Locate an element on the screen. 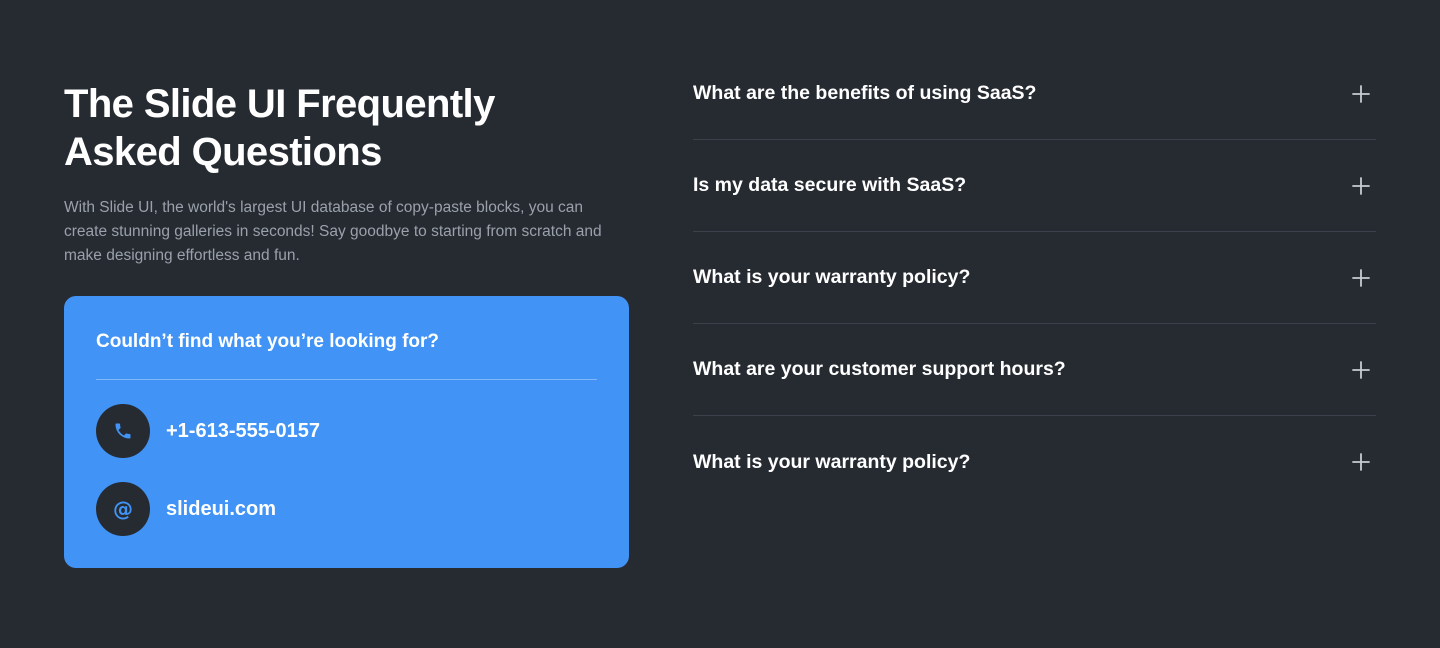  contact-card-heading: Couldn’t find what you’re looking for? is located at coordinates (268, 341).